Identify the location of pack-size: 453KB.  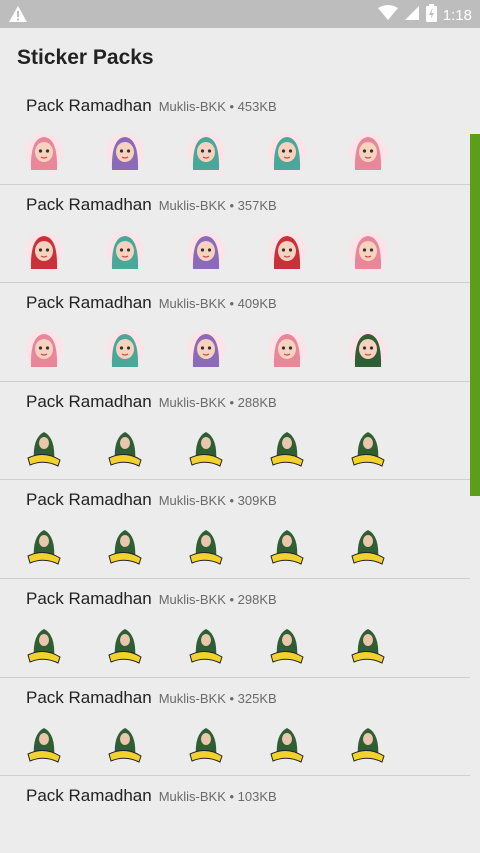
(257, 106).